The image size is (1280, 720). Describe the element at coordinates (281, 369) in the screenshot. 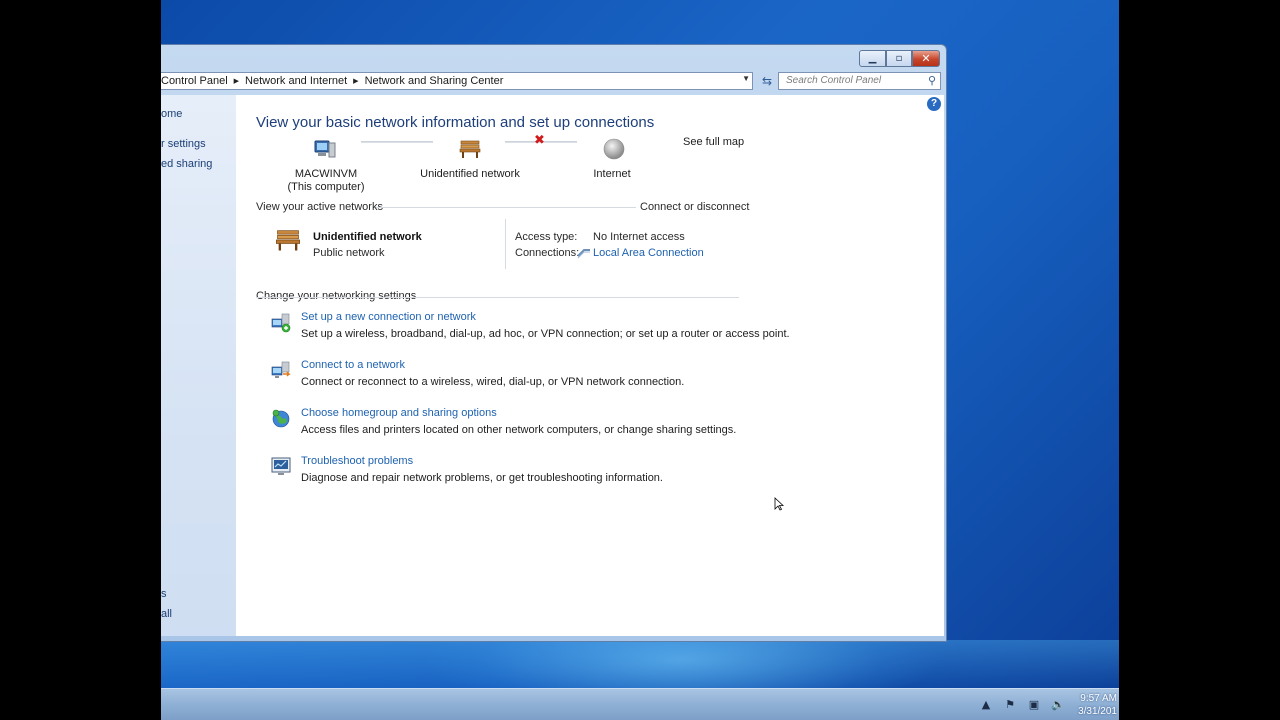

I see `connect-network-icon` at that location.